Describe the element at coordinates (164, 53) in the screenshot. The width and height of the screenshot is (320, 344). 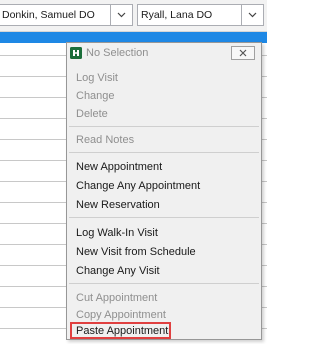
I see `context-menu-title-row: No Selection` at that location.